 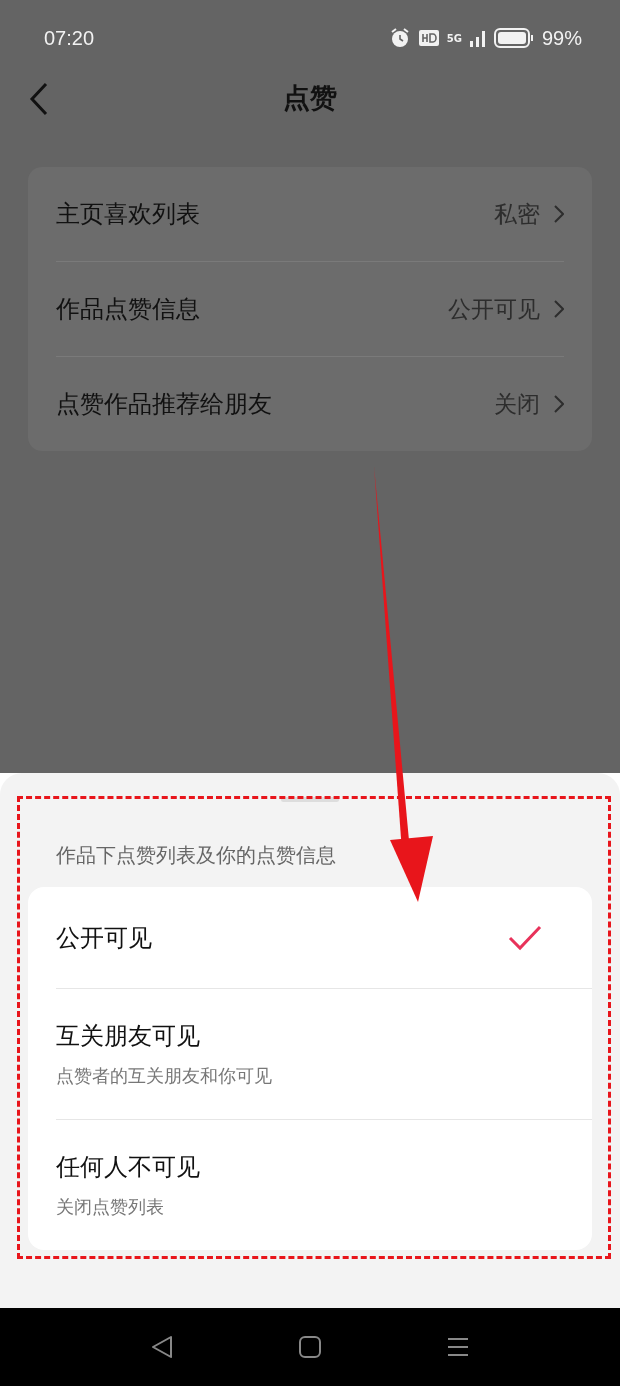 What do you see at coordinates (164, 404) in the screenshot?
I see `setting-label: 点赞作品推荐给朋友` at bounding box center [164, 404].